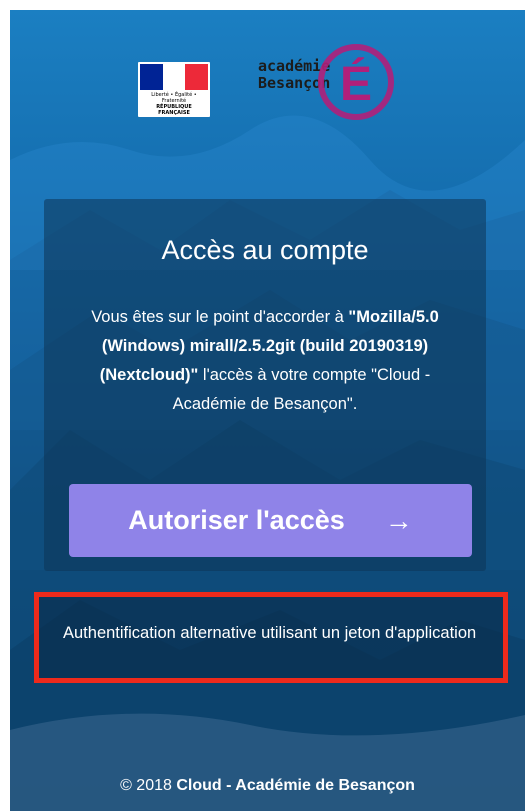 The width and height of the screenshot is (531, 811). I want to click on academie-e-logo-icon: É, so click(356, 82).